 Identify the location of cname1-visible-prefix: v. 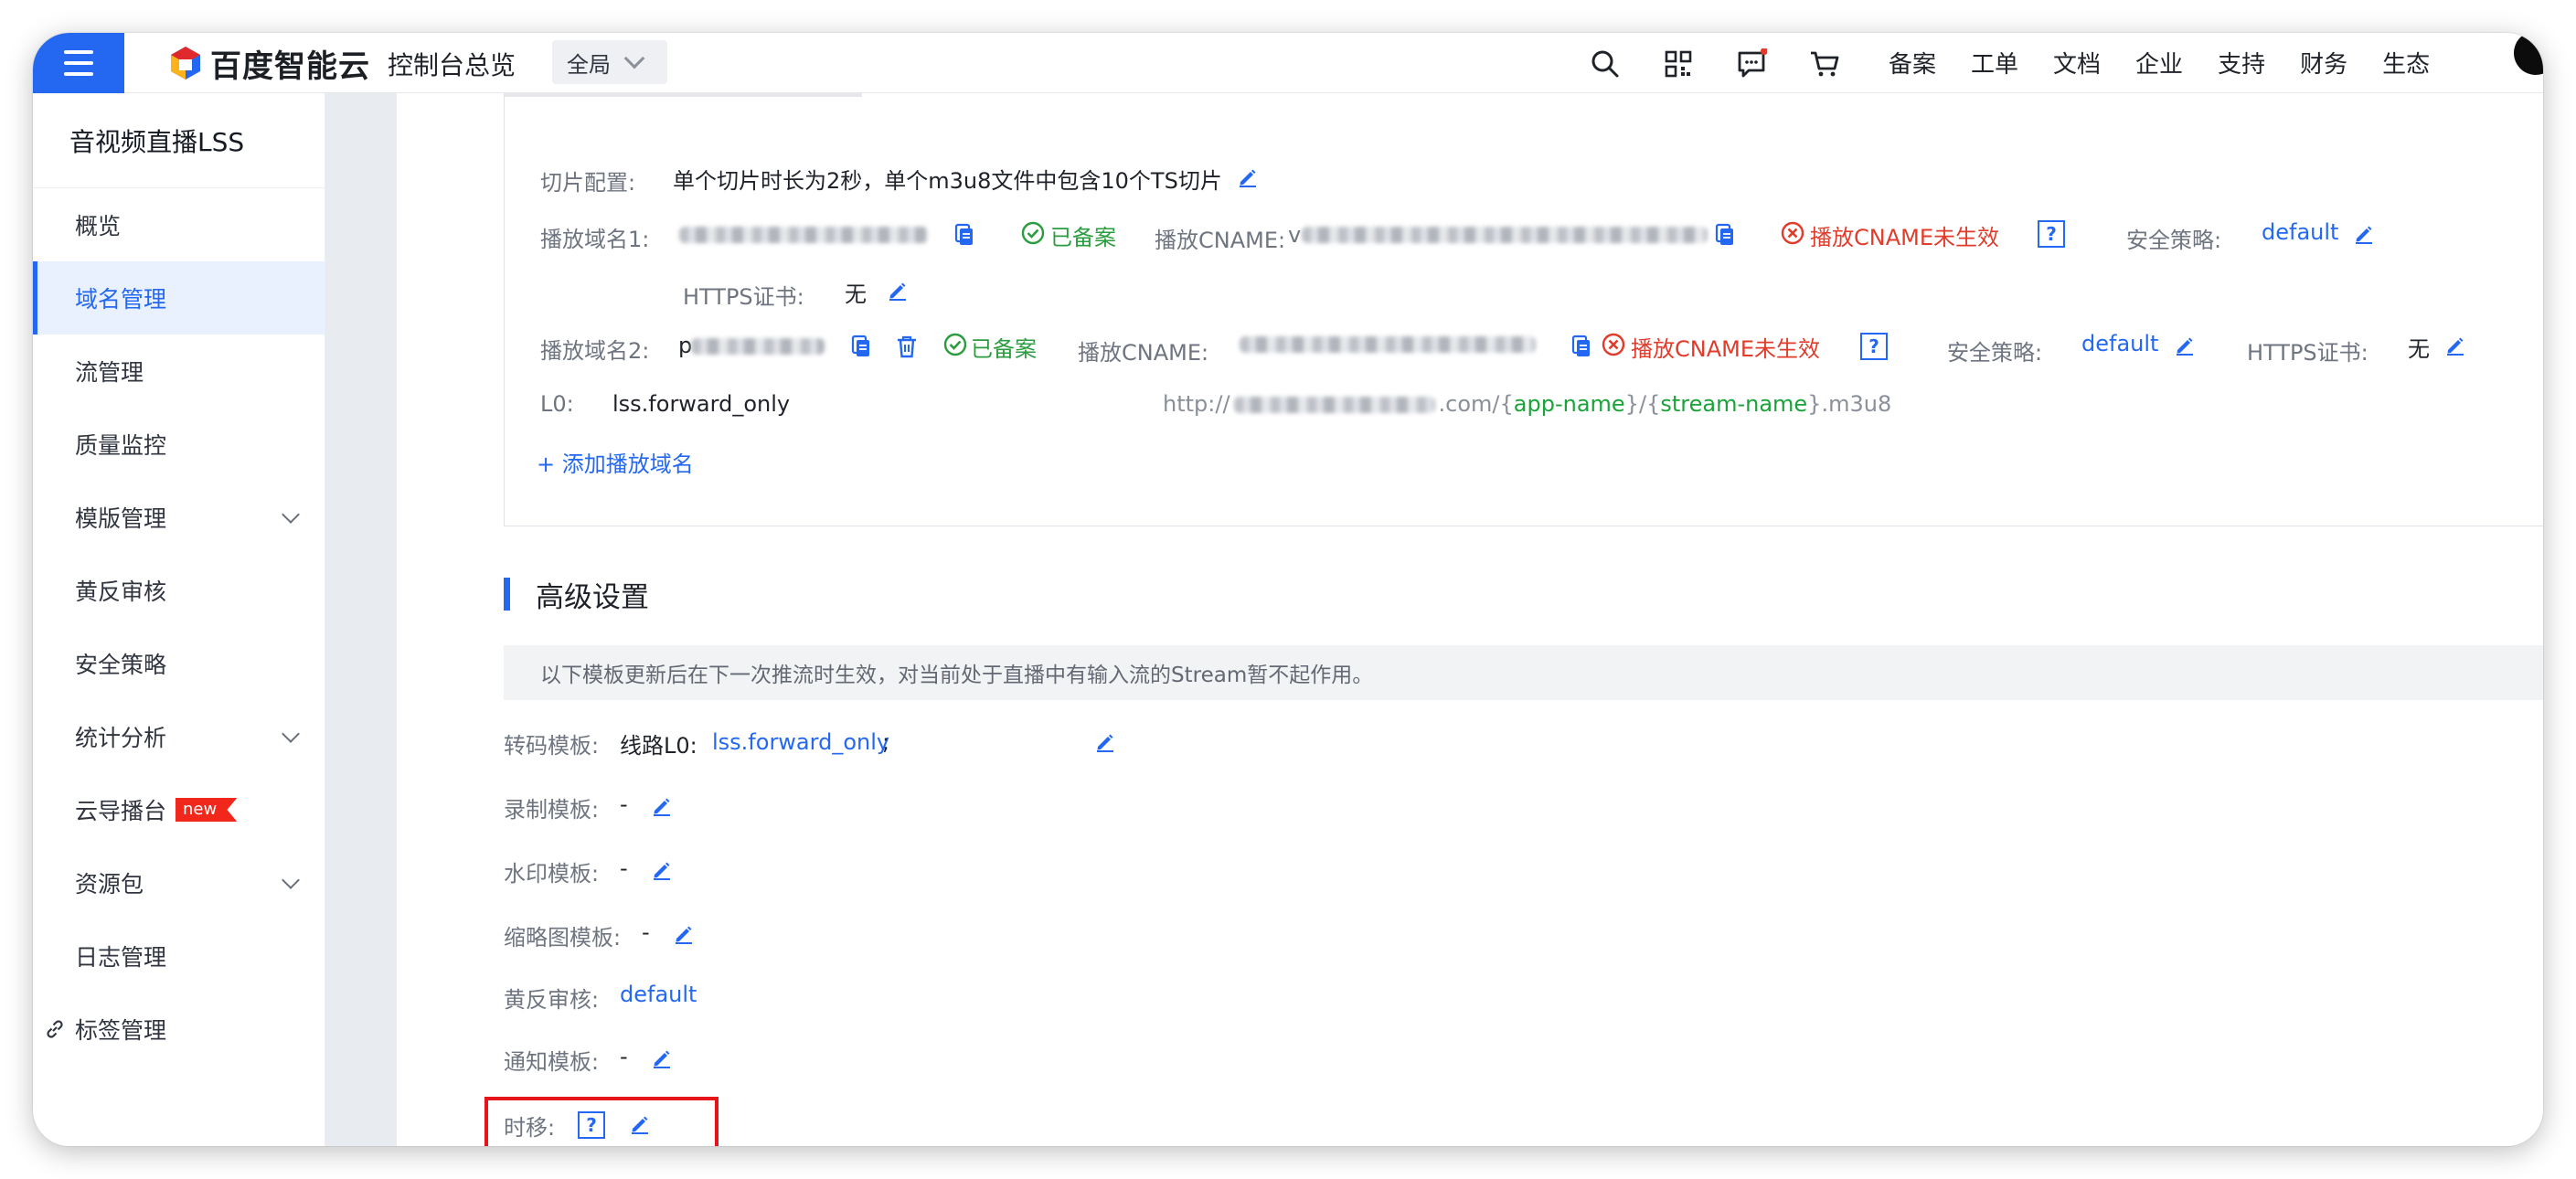
(1295, 235).